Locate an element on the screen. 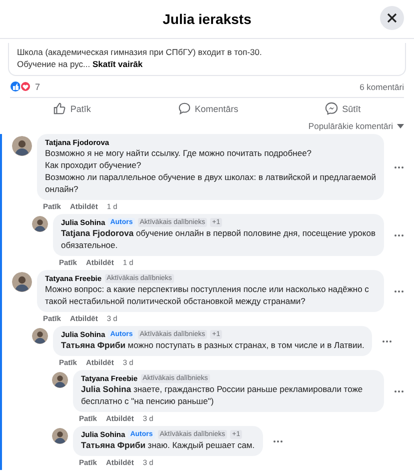 The image size is (414, 471). comment-text: Julia Sohina знаете, гражданство России раньше рекламировали тоже бесплатно с "на пенсию раньше") is located at coordinates (222, 395).